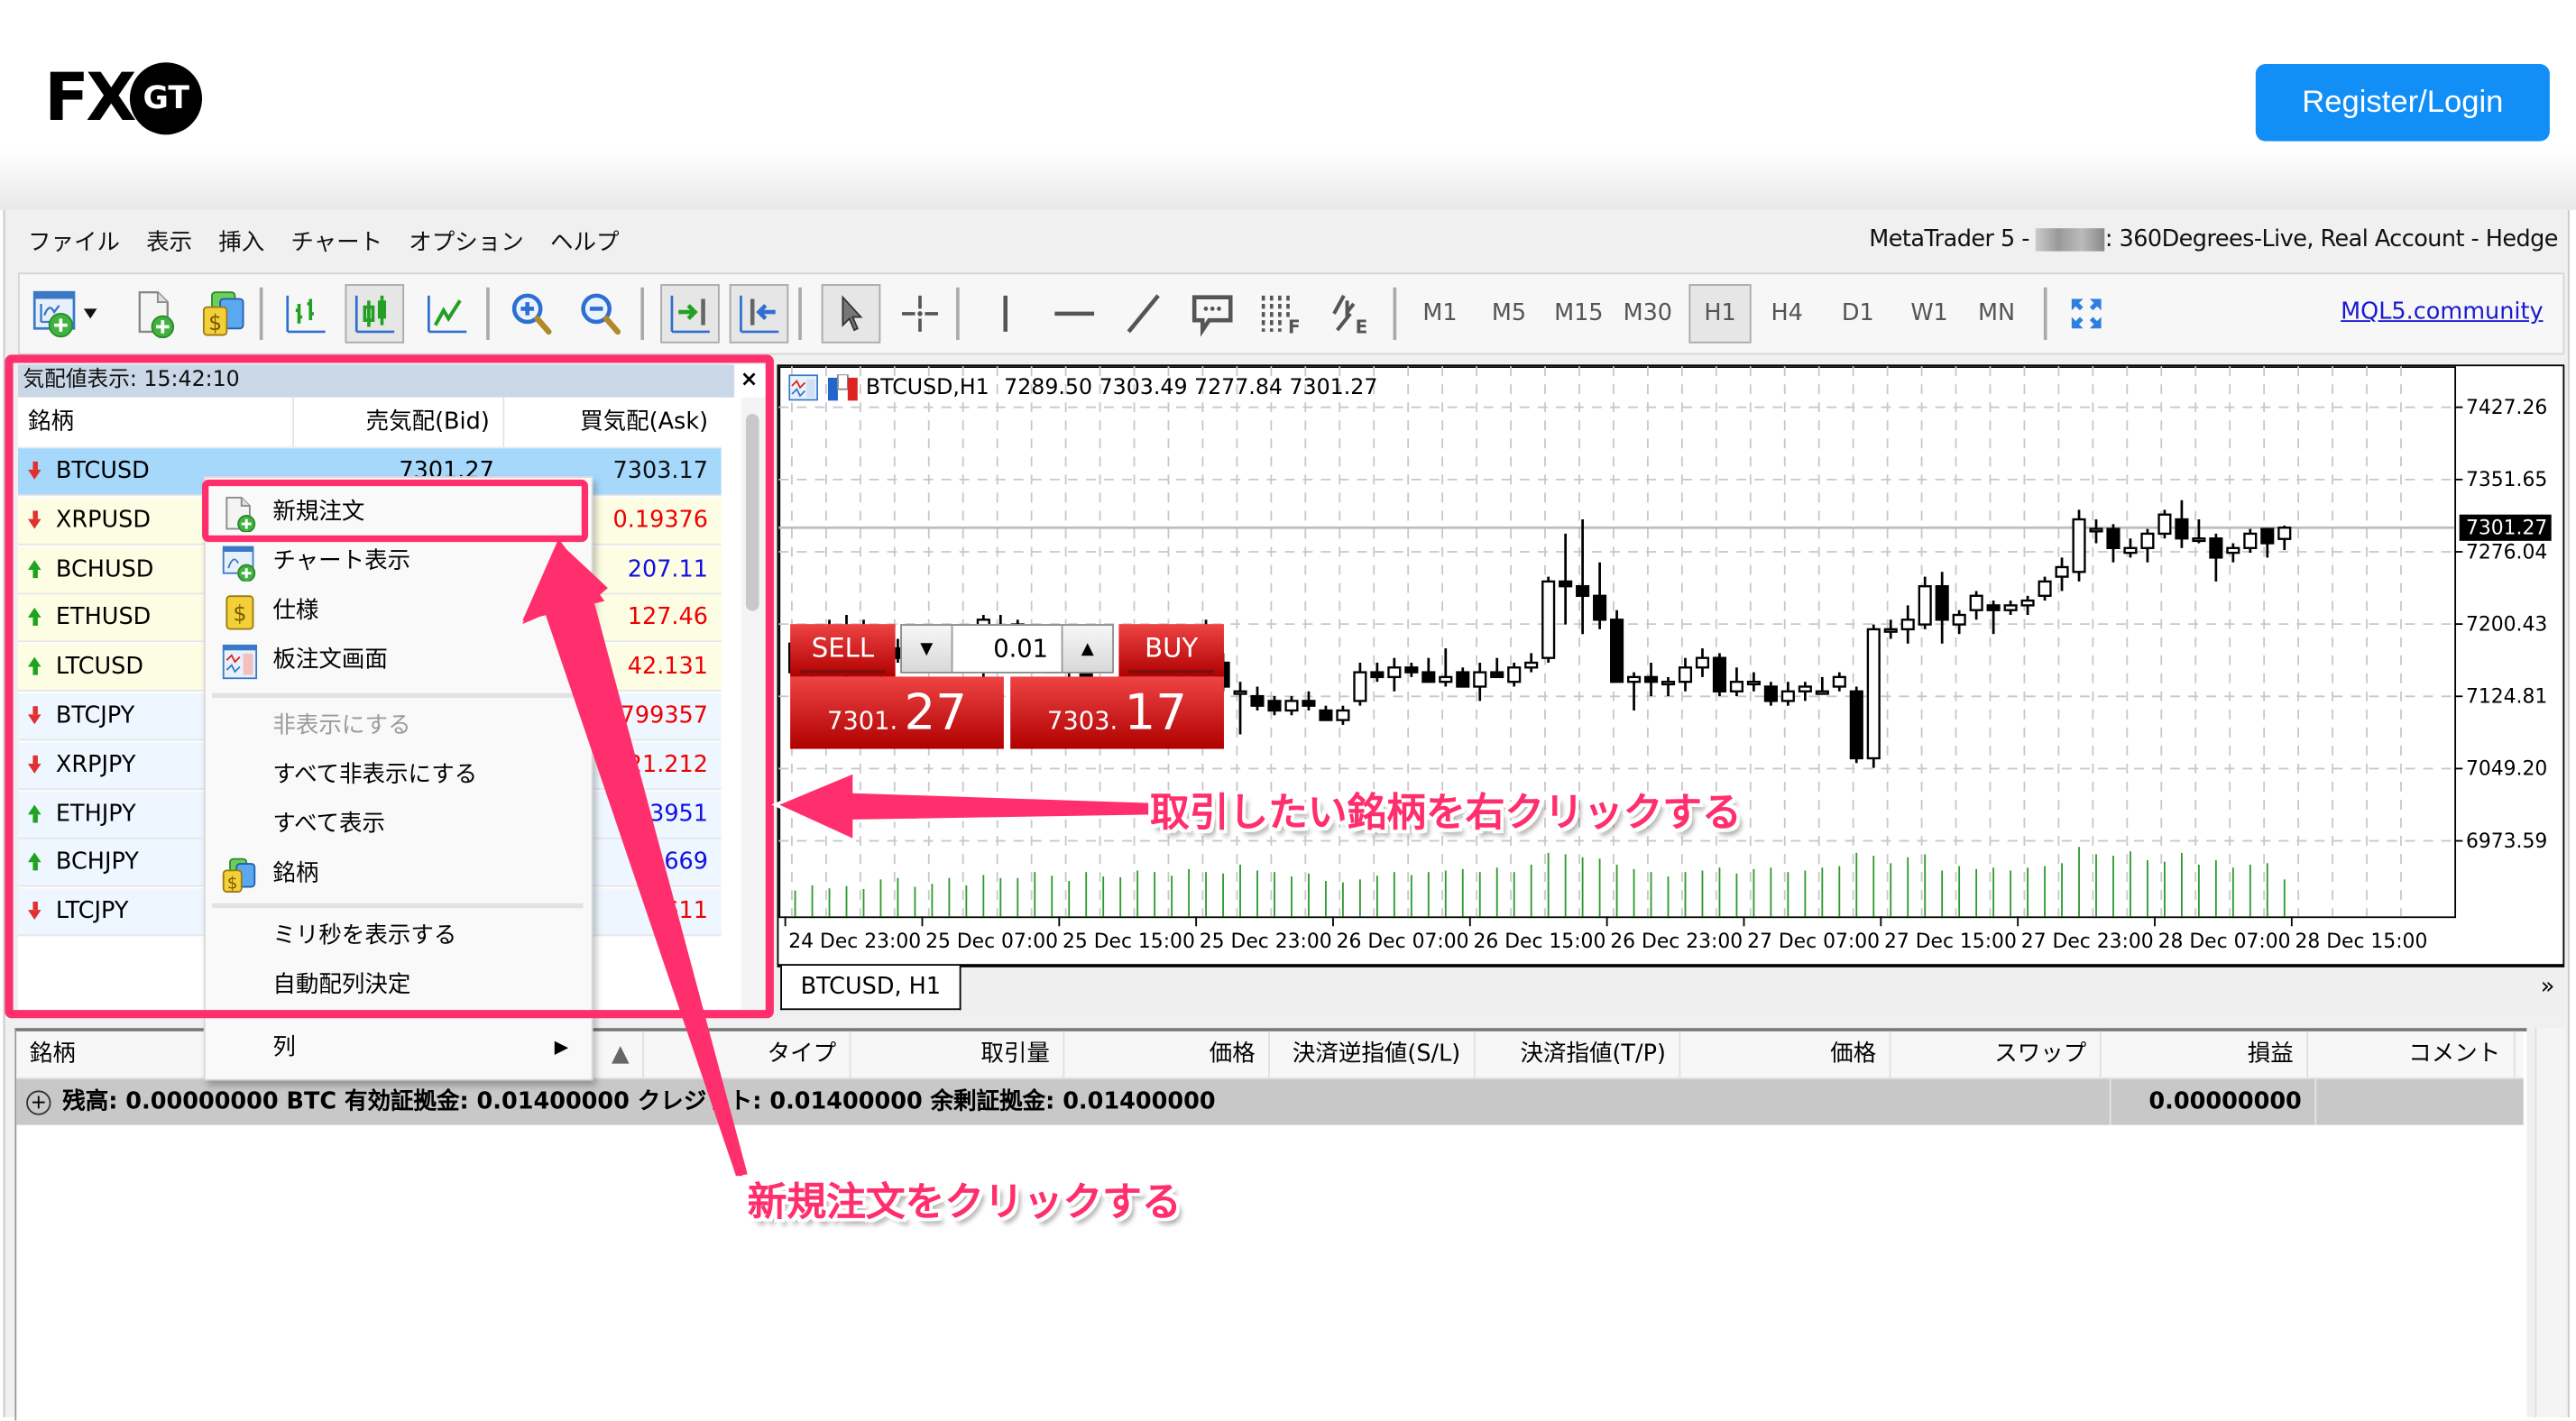 Image resolution: width=2576 pixels, height=1421 pixels. Describe the element at coordinates (635, 857) in the screenshot. I see `arrow-to-new-order` at that location.